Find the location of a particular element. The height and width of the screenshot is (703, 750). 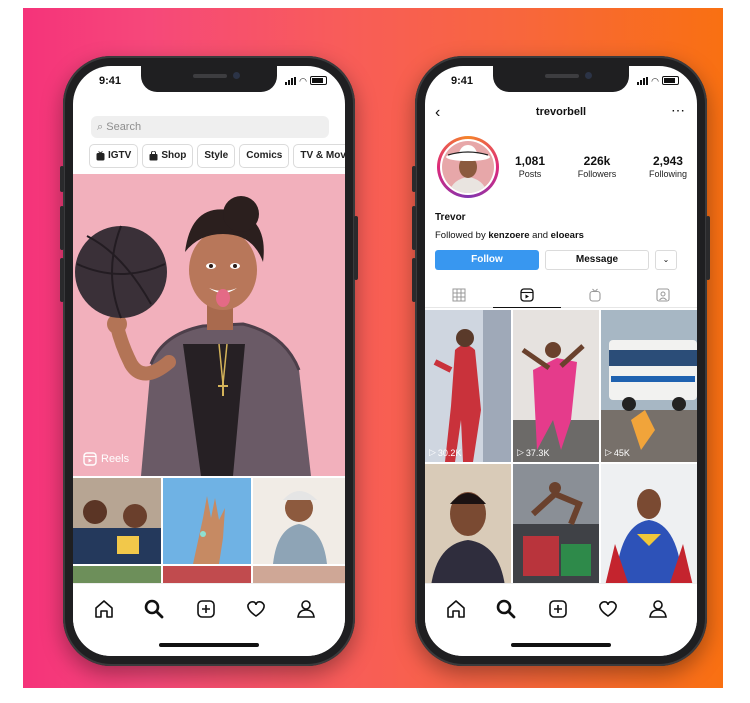

more-options-icon: ⋯ is located at coordinates (678, 110).